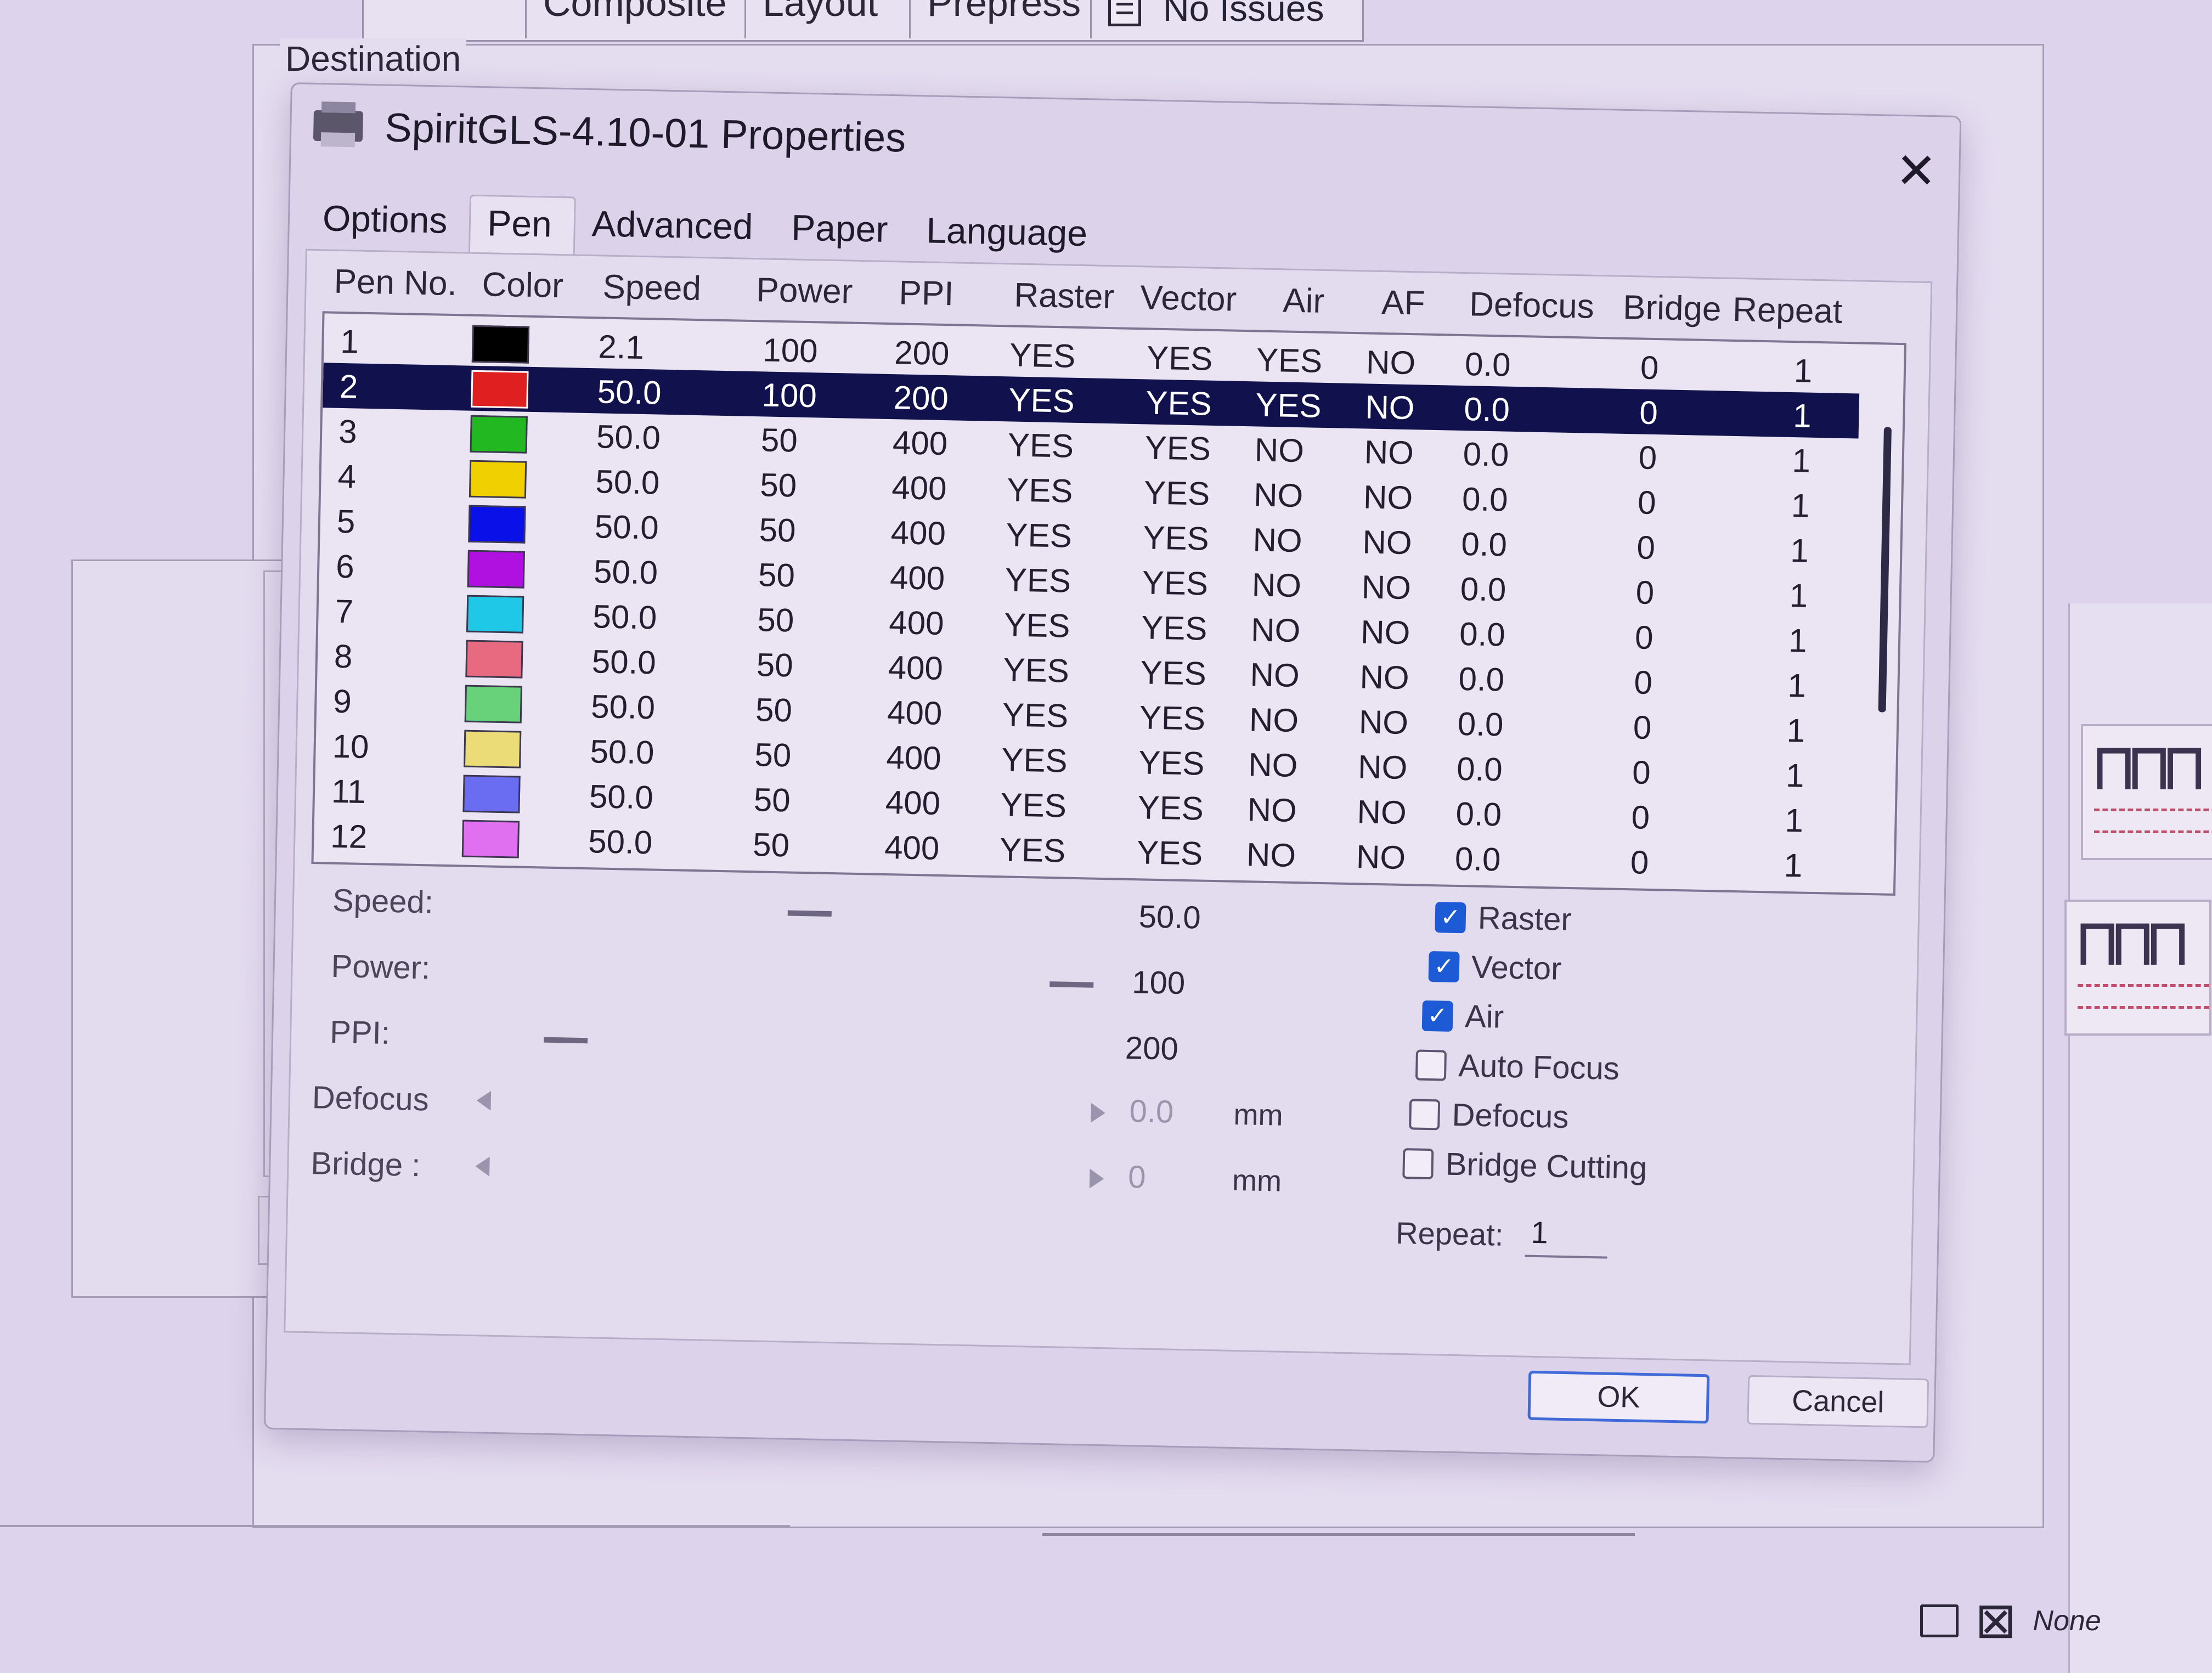 The height and width of the screenshot is (1673, 2212). What do you see at coordinates (1096, 1178) in the screenshot?
I see `bridge-increase-arrow` at bounding box center [1096, 1178].